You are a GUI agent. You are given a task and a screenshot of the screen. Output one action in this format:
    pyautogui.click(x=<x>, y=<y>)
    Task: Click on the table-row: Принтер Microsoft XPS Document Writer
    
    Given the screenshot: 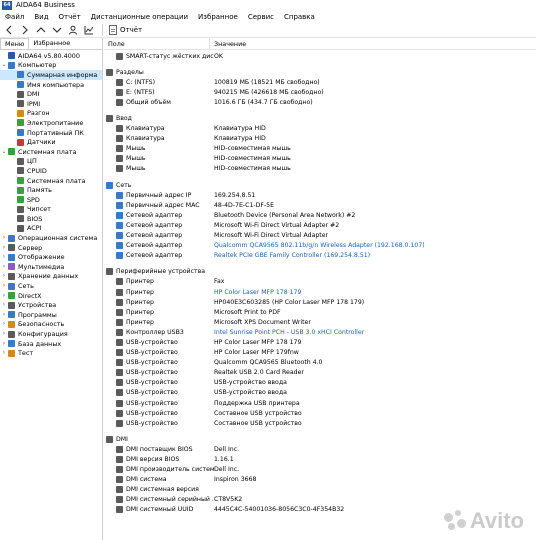 What is the action you would take?
    pyautogui.click(x=320, y=322)
    